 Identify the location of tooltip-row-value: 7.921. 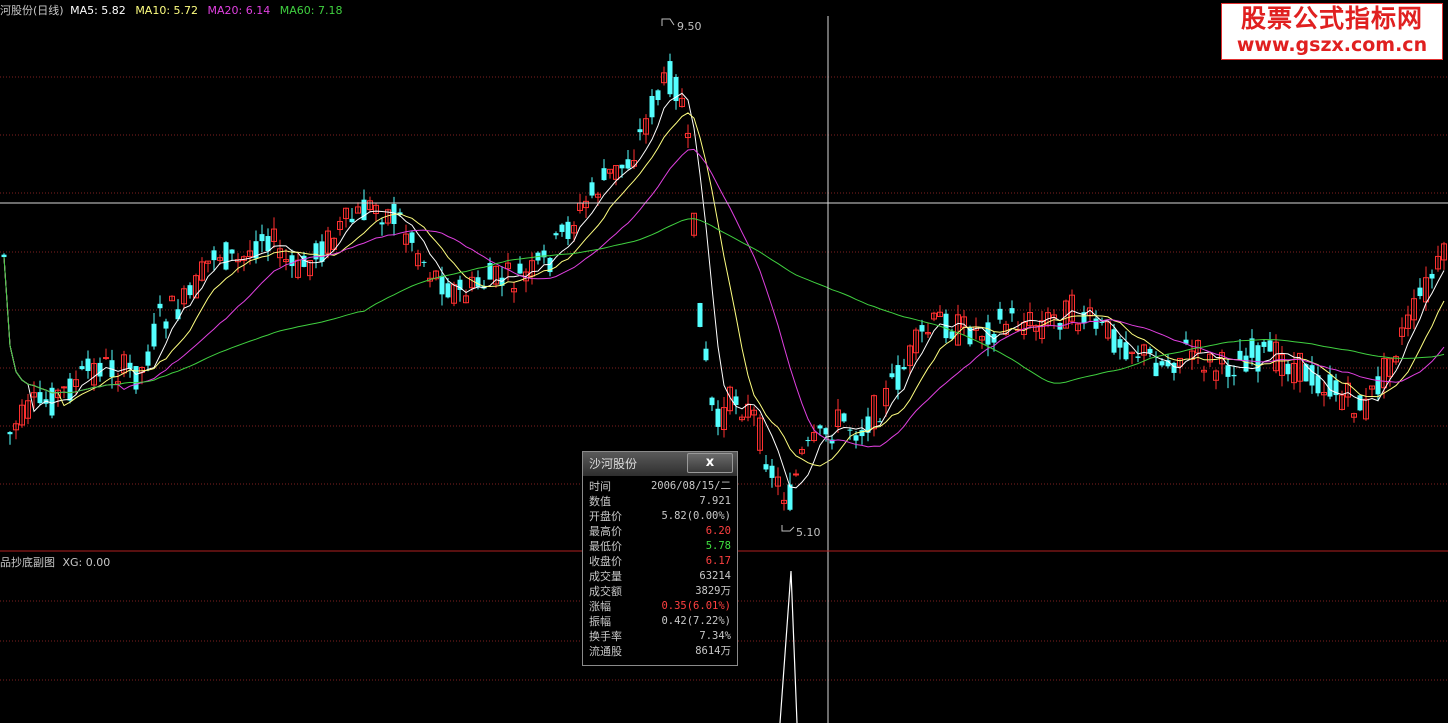
(715, 501).